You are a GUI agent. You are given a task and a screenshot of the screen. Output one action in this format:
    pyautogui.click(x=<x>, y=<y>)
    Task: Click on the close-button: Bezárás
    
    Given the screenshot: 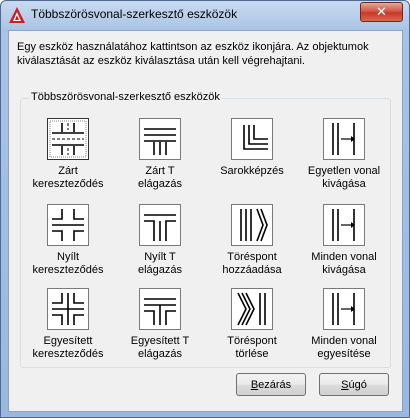 What is the action you would take?
    pyautogui.click(x=271, y=384)
    